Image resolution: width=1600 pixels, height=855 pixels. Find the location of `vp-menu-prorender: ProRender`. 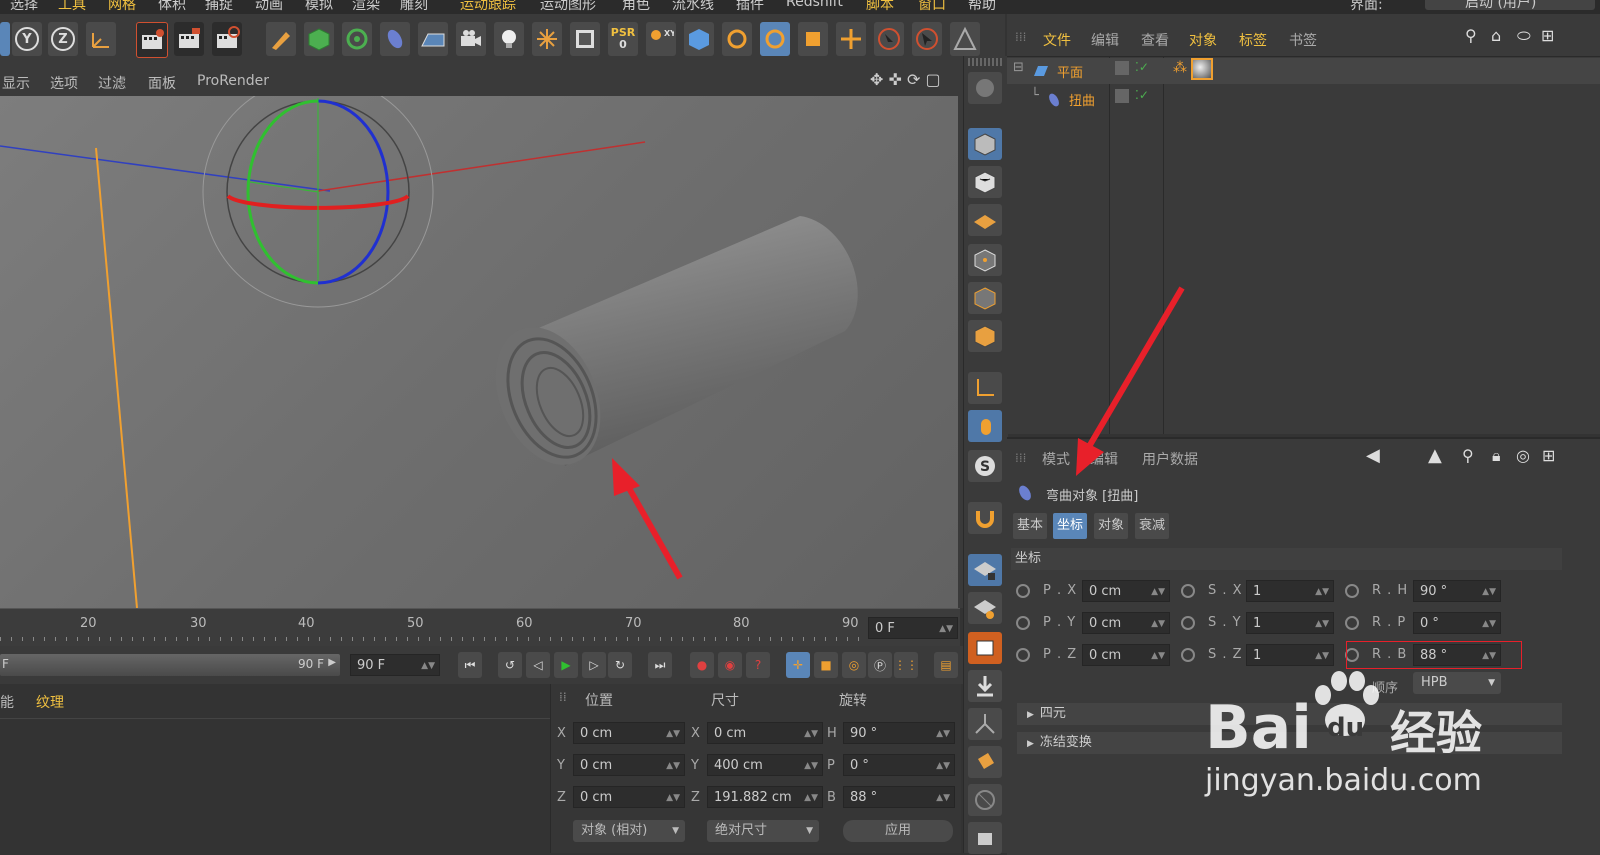

vp-menu-prorender: ProRender is located at coordinates (233, 81).